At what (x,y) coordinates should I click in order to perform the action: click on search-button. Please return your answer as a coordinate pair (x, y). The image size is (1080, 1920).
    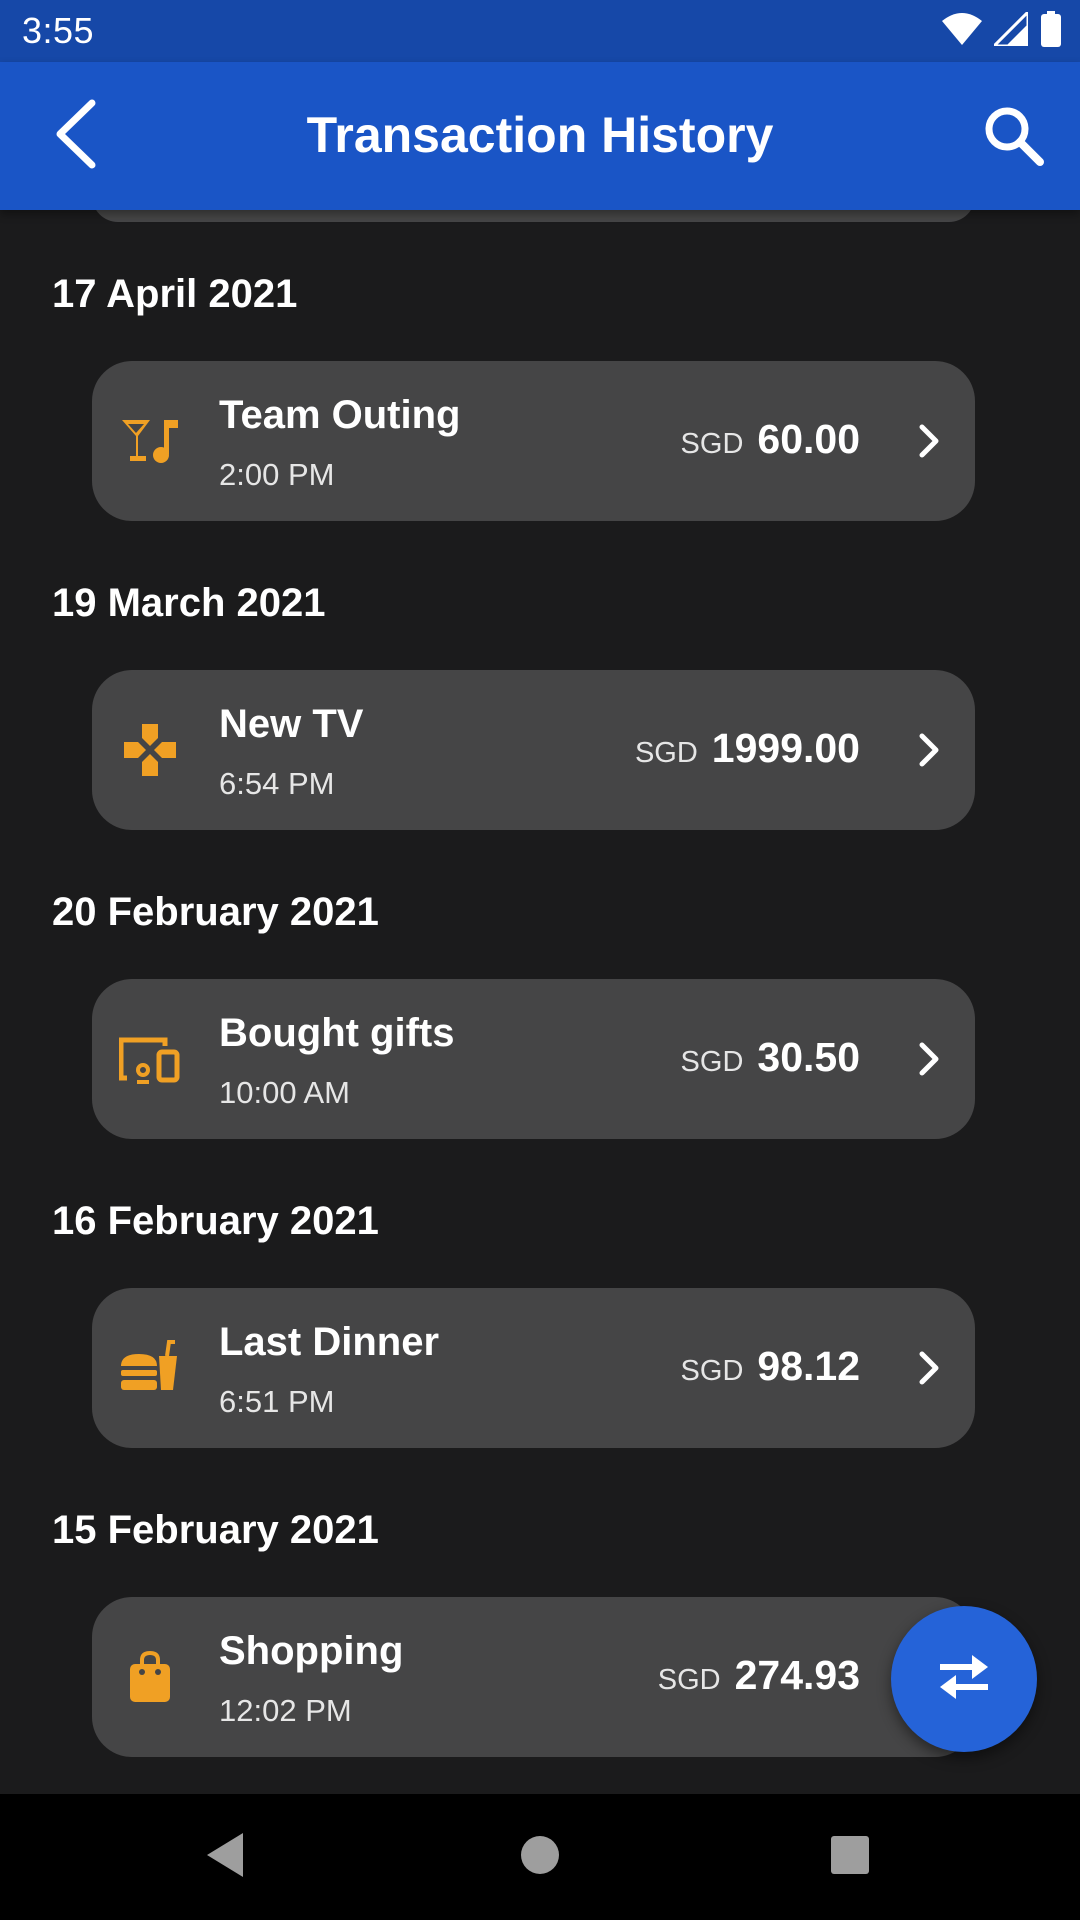
    Looking at the image, I should click on (1014, 138).